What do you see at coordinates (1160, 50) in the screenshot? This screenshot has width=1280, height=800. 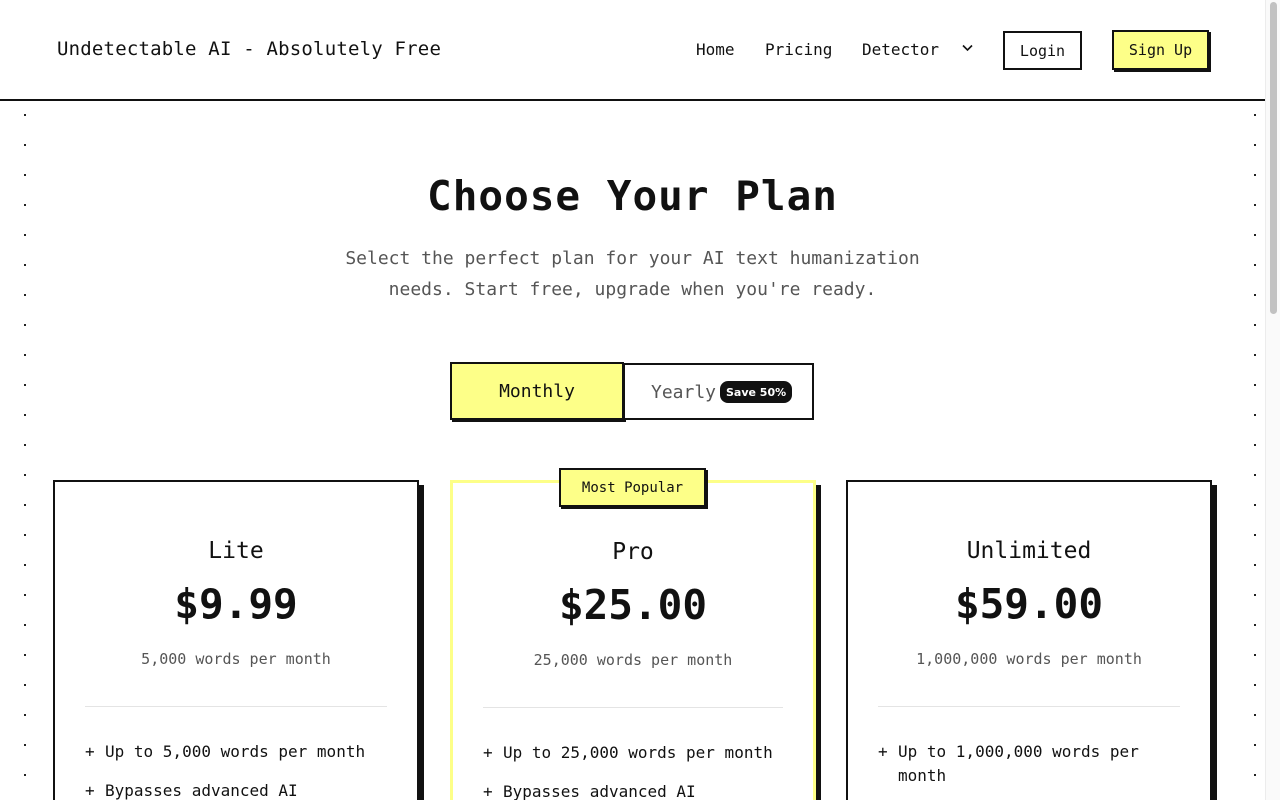 I see `signup-button: Sign Up` at bounding box center [1160, 50].